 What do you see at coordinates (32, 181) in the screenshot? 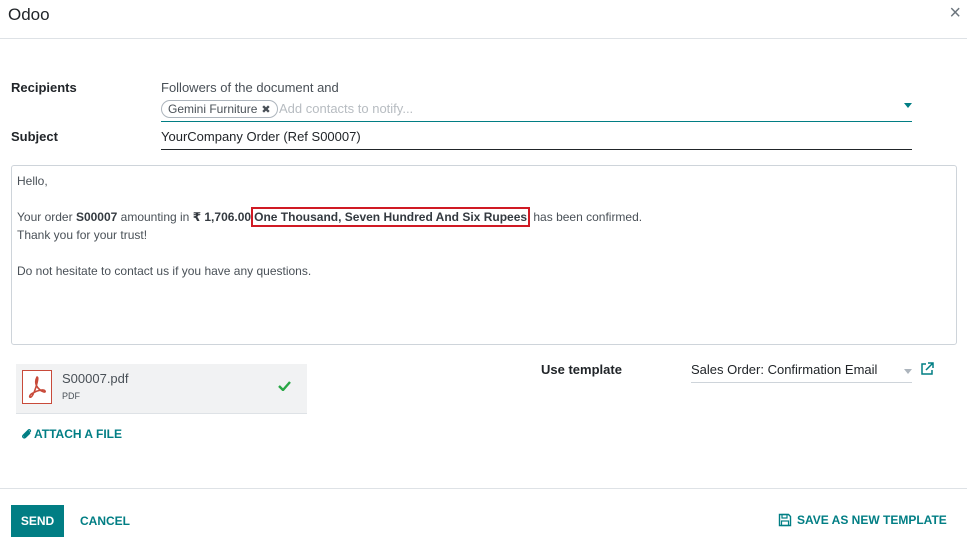
I see `body-greeting: Hello,` at bounding box center [32, 181].